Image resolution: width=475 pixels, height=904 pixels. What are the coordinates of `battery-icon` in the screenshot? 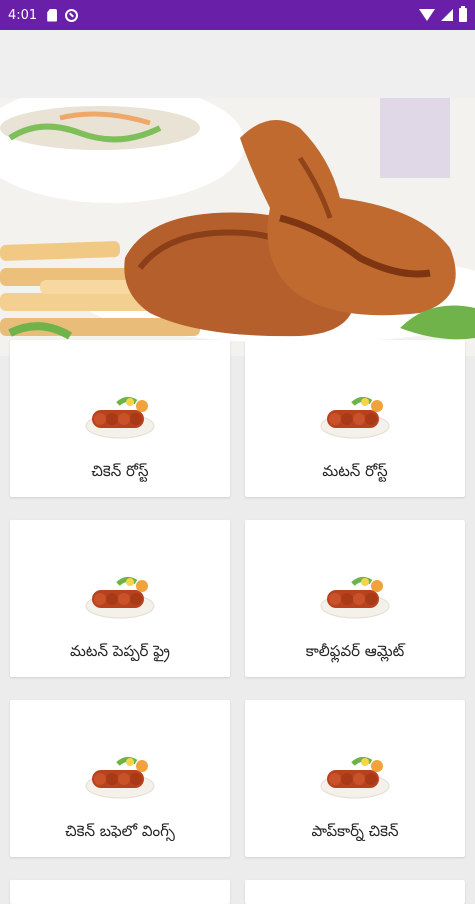 It's located at (463, 14).